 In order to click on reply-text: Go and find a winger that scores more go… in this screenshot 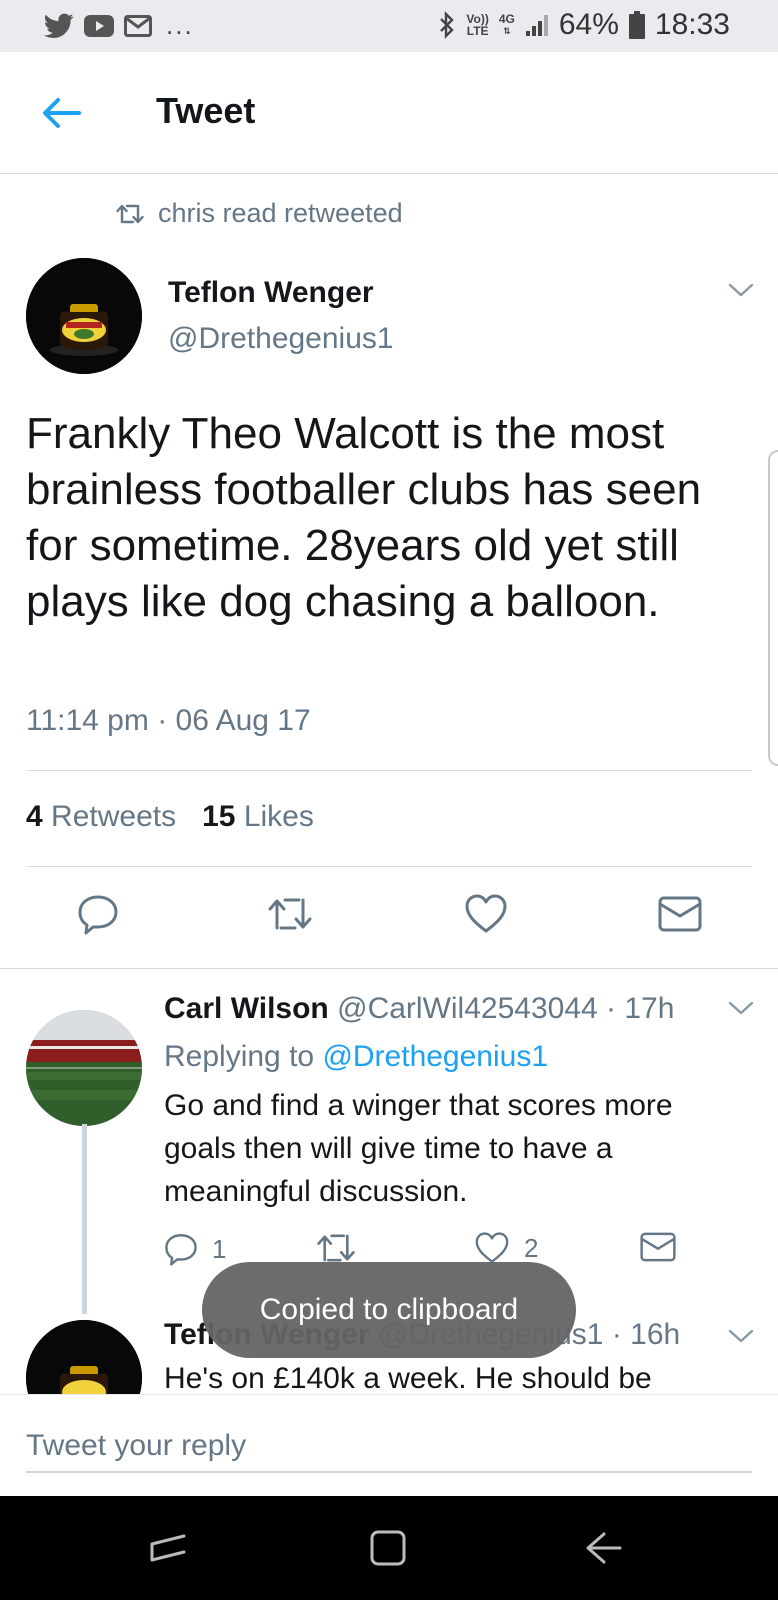, I will do `click(418, 1148)`.